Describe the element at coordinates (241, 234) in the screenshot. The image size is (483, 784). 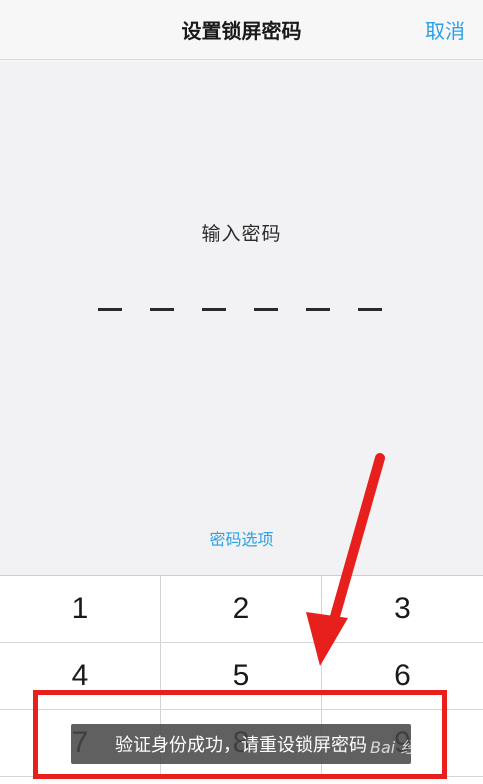
I see `passcode-prompt: 输入密码` at that location.